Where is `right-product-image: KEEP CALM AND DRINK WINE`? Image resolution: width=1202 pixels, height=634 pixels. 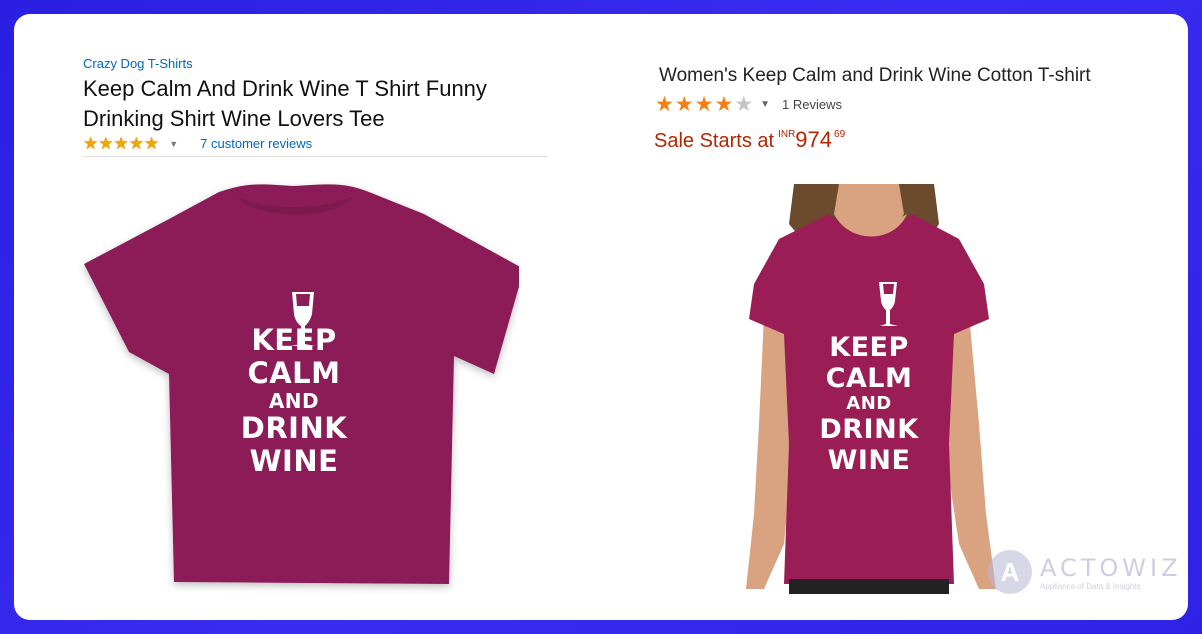 right-product-image: KEEP CALM AND DRINK WINE is located at coordinates (869, 389).